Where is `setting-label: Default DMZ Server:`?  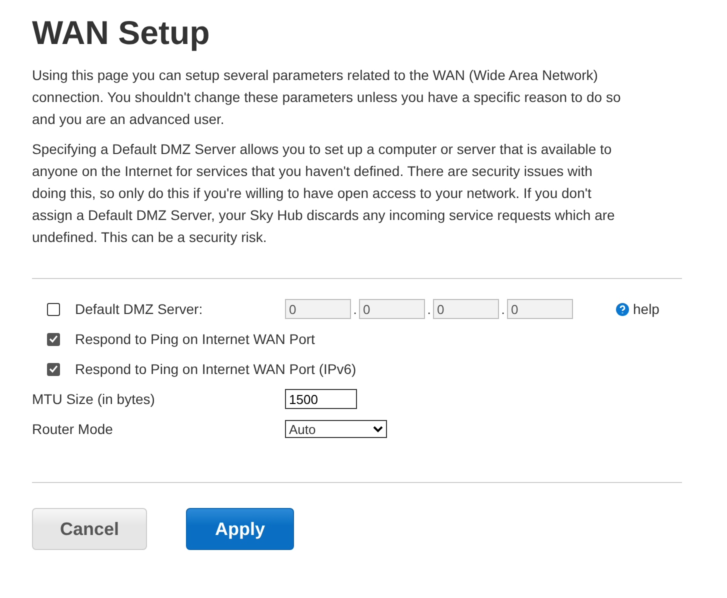
setting-label: Default DMZ Server: is located at coordinates (139, 309).